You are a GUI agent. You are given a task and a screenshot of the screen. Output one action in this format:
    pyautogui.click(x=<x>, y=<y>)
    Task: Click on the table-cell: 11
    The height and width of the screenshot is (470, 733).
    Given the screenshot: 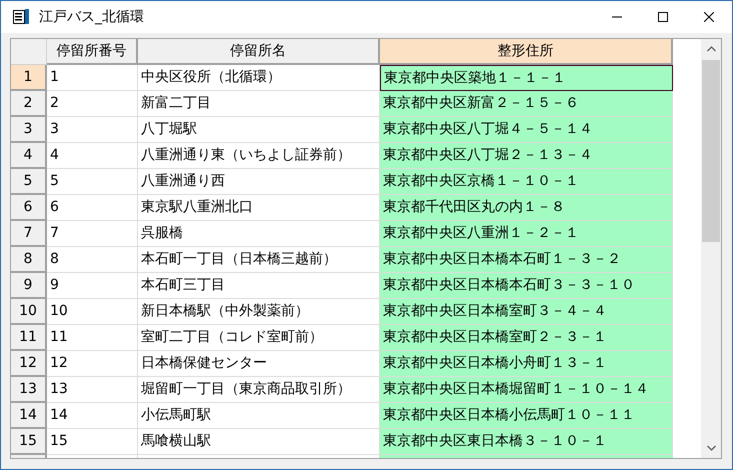 What is the action you would take?
    pyautogui.click(x=92, y=338)
    